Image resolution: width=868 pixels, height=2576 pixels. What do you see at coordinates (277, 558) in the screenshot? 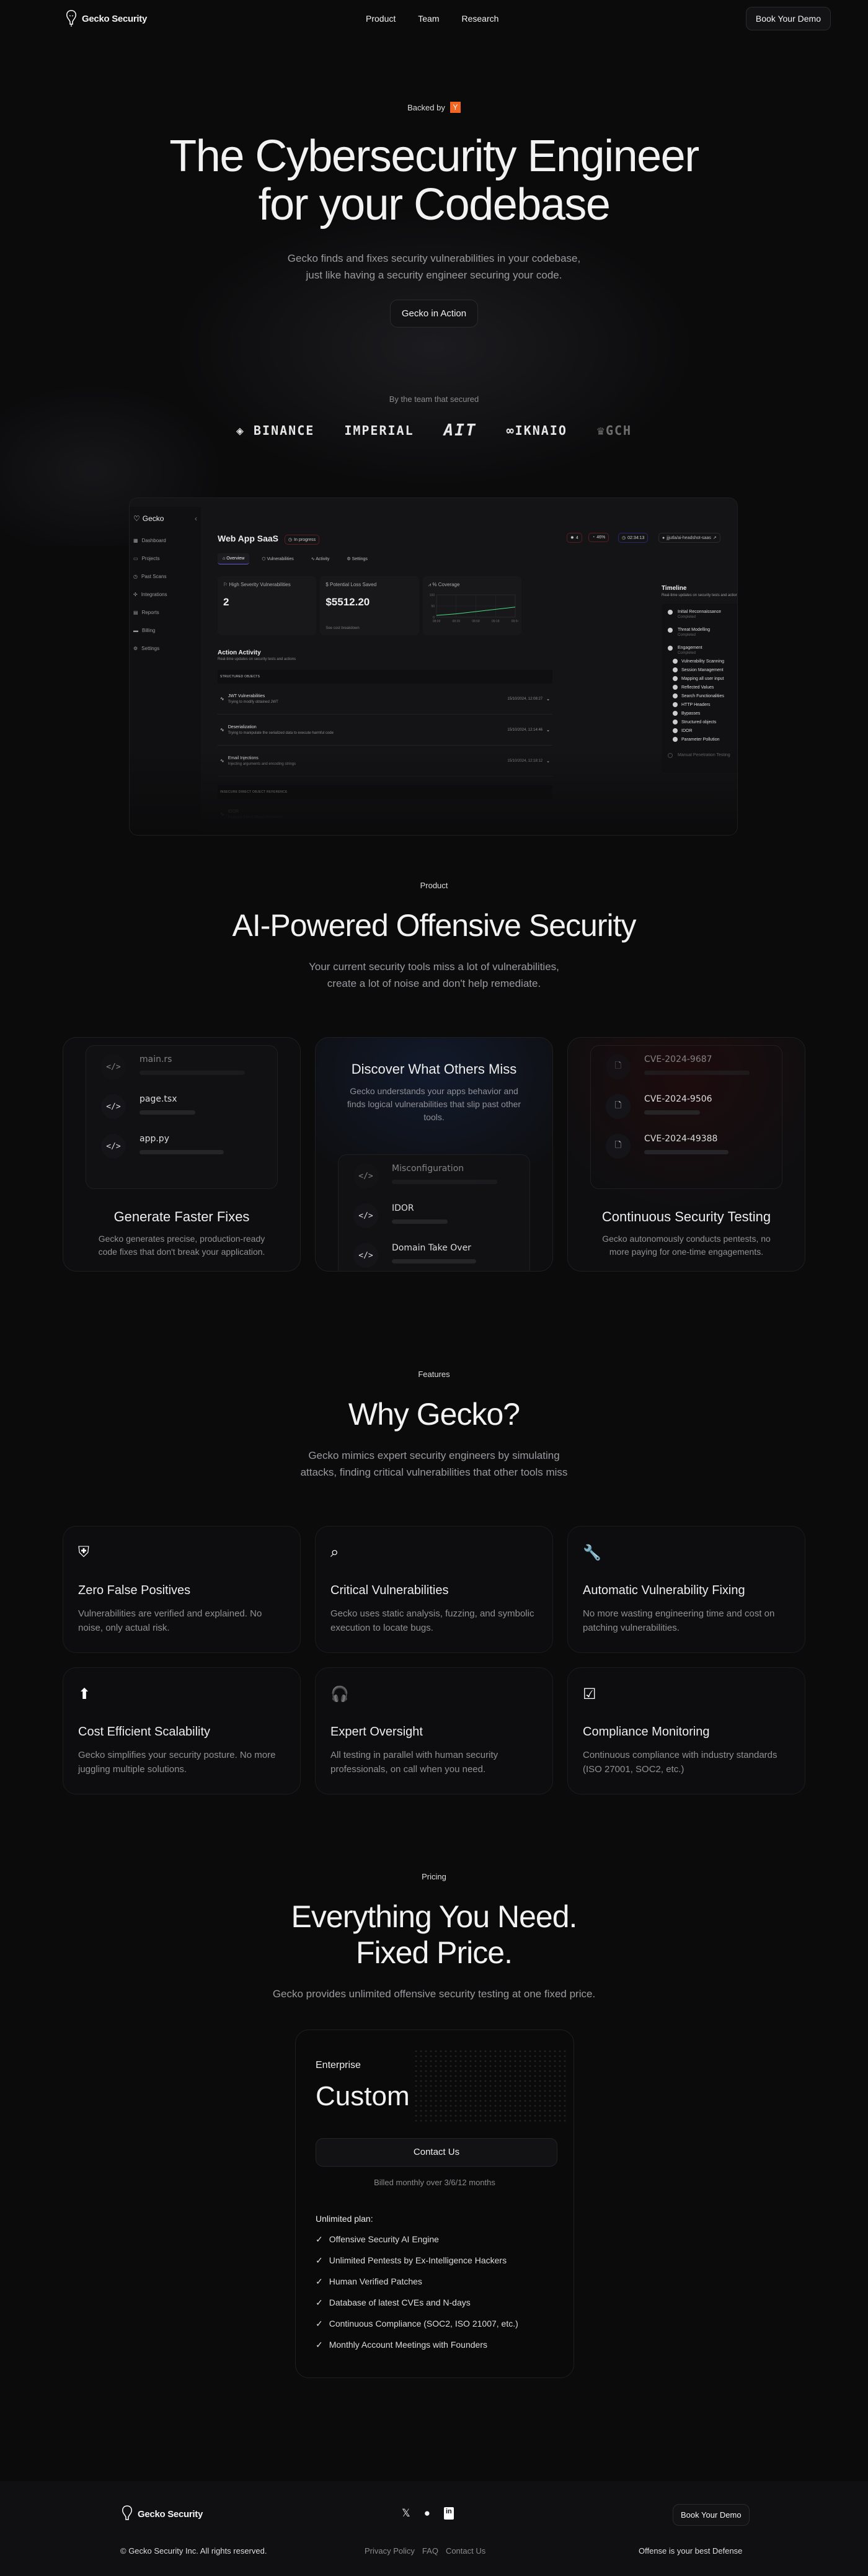
I see `tab-vulnerabilities: ⬡ Vulnerabilities` at bounding box center [277, 558].